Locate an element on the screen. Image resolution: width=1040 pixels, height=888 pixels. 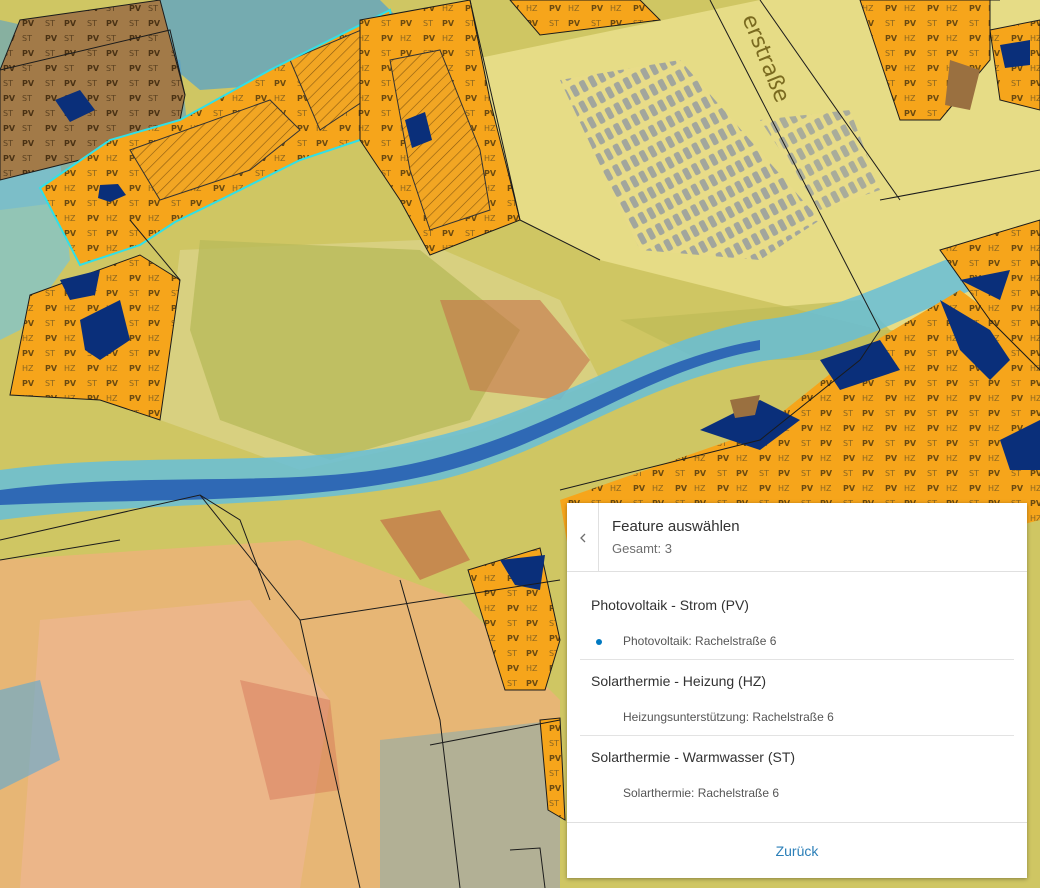
feature-item-label: Photovoltaik: Rachelstraße 6 is located at coordinates (700, 641).